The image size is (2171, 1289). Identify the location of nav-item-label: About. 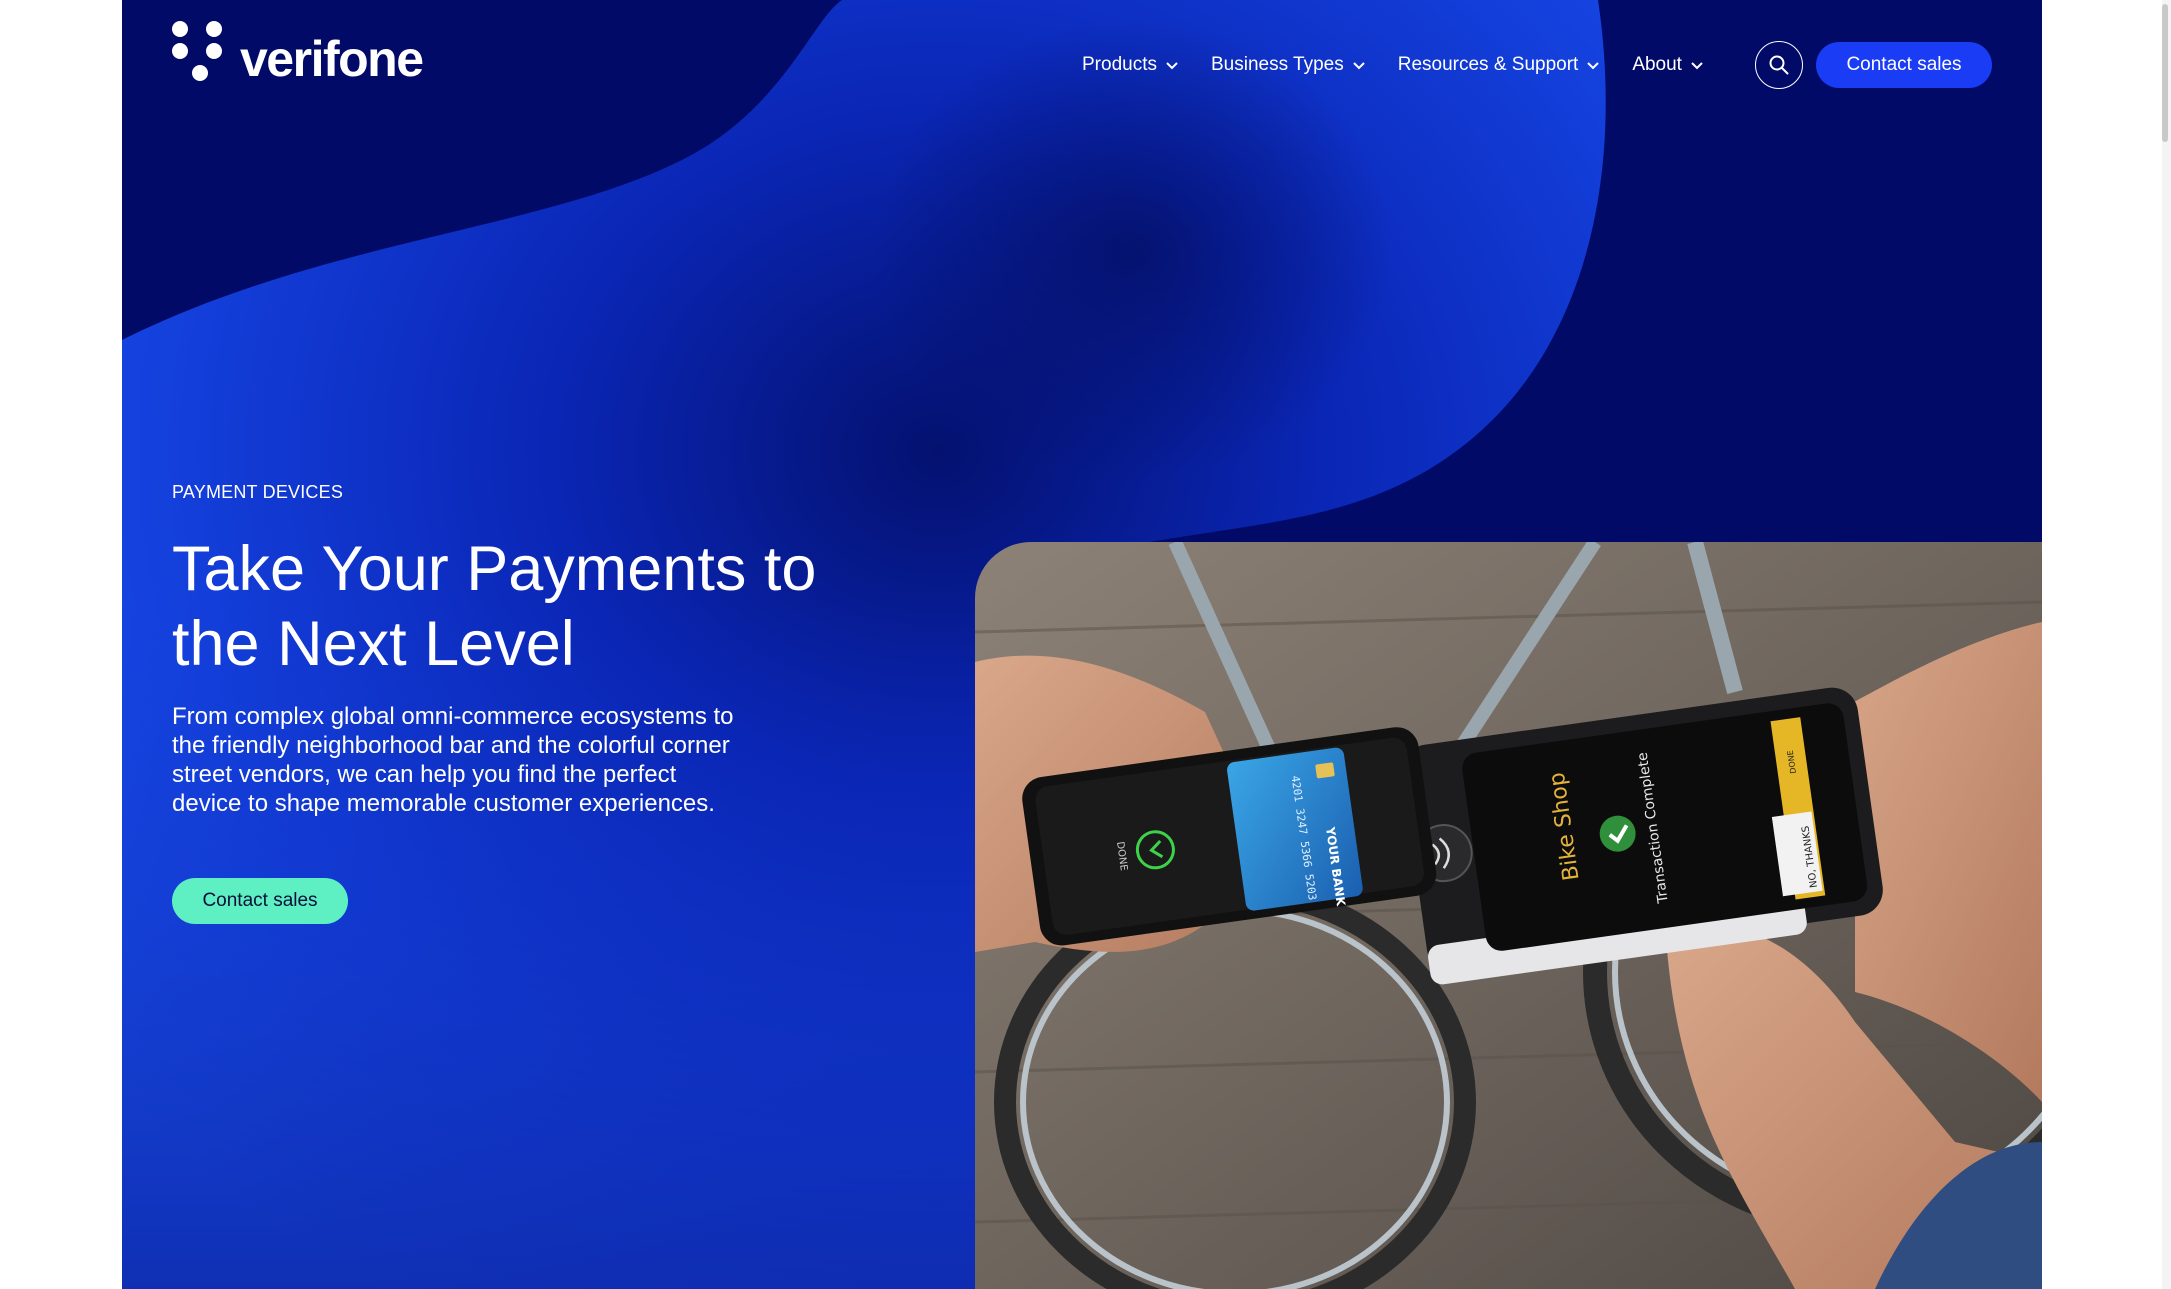
(1657, 64).